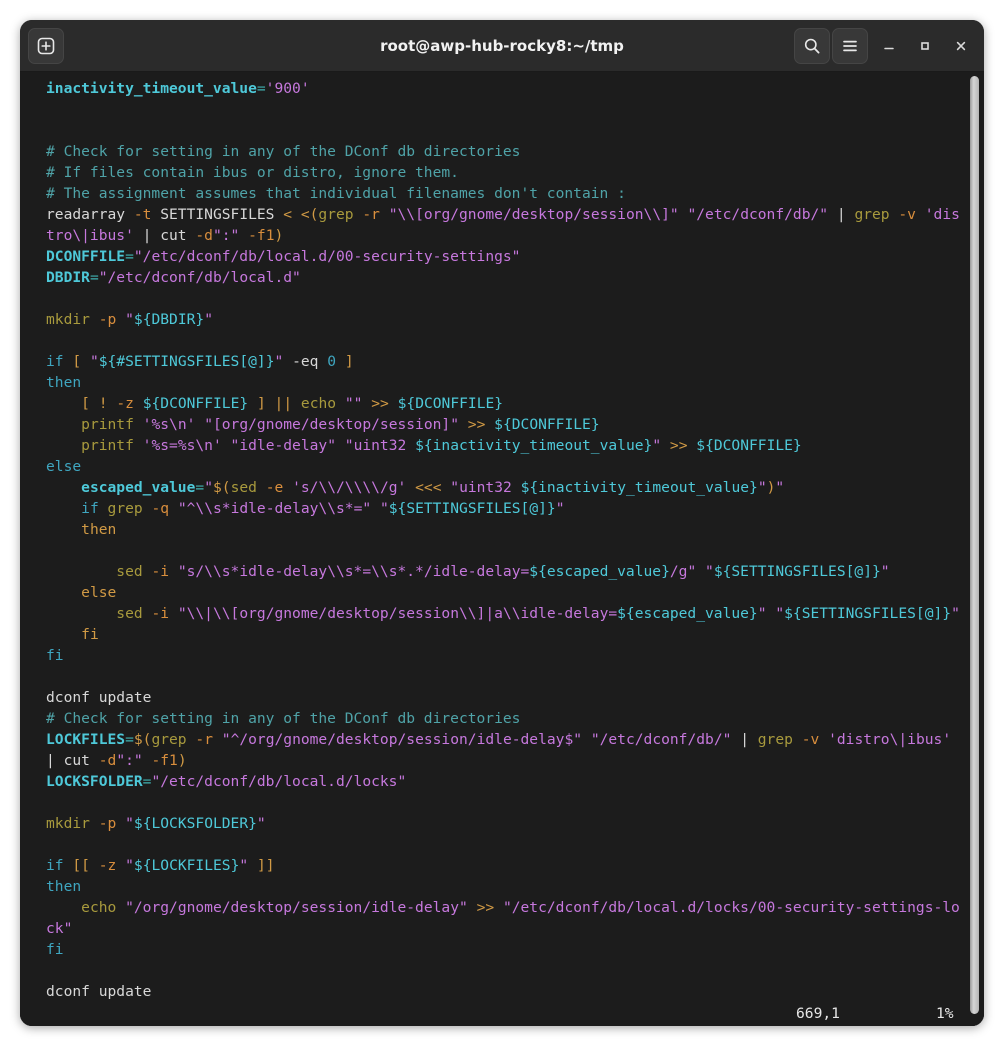 The image size is (1004, 1046). Describe the element at coordinates (515, 235) in the screenshot. I see `terminal-line: tro\|ibus' | cut -d":" -f1)` at that location.